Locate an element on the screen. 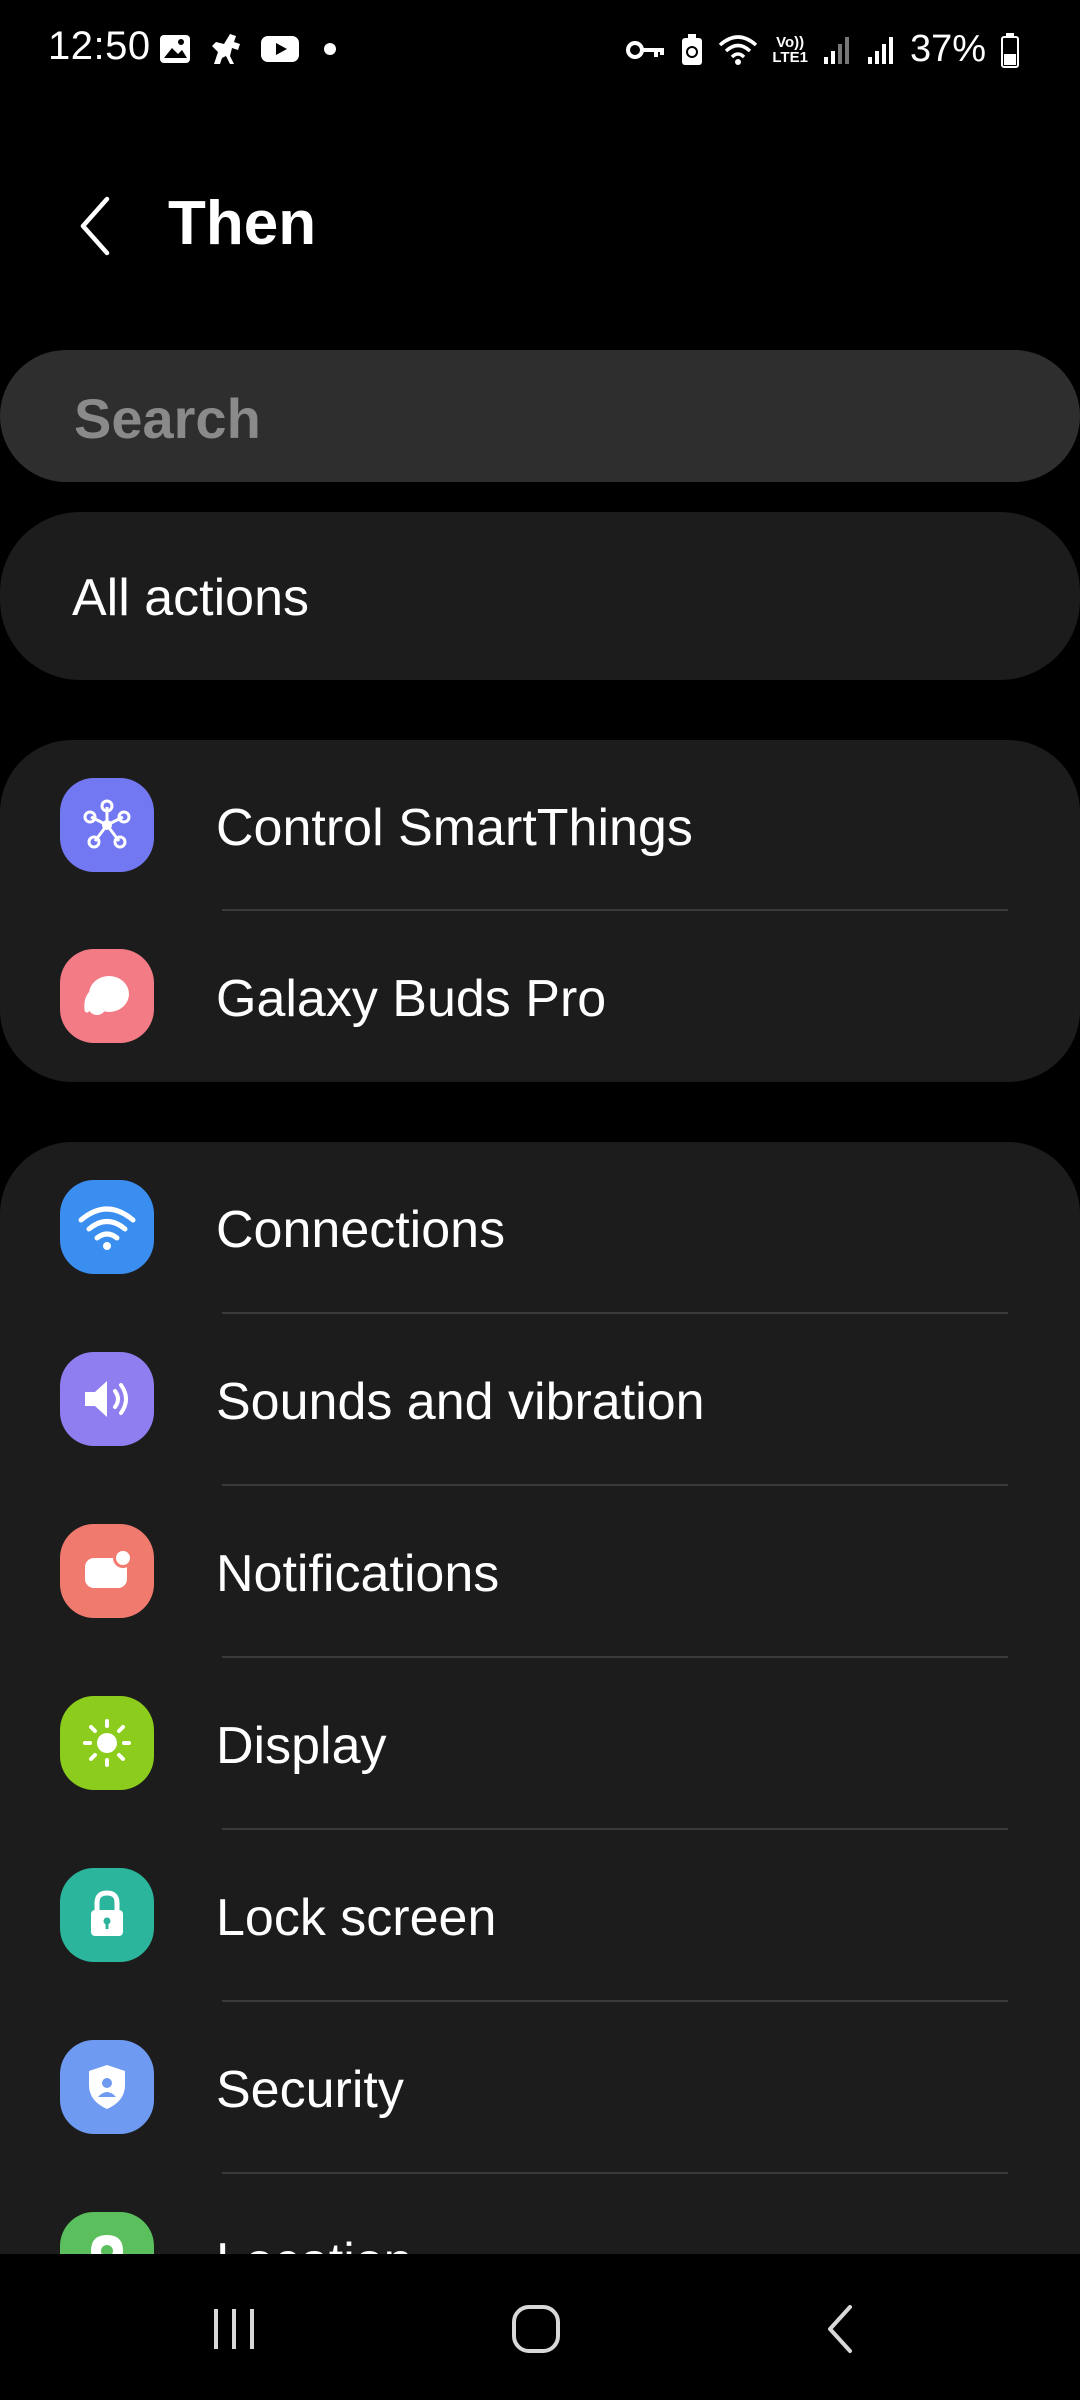 The width and height of the screenshot is (1080, 2400). page-title: Then is located at coordinates (242, 223).